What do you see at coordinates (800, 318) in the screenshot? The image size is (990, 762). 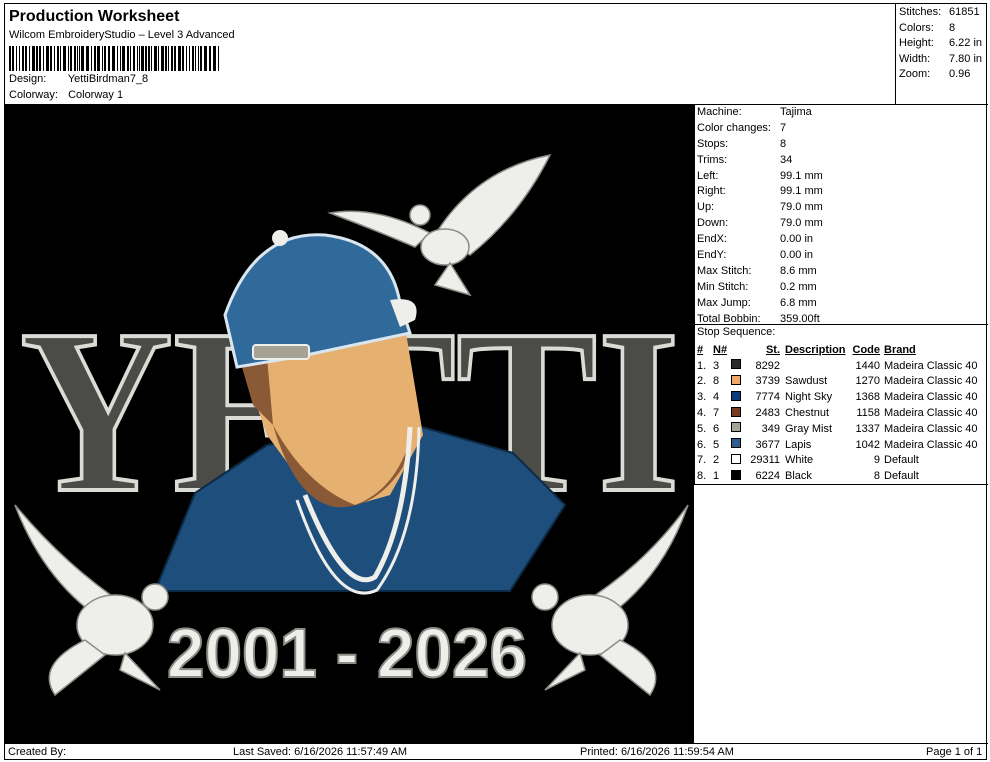 I see `info-value: 359.00ft` at bounding box center [800, 318].